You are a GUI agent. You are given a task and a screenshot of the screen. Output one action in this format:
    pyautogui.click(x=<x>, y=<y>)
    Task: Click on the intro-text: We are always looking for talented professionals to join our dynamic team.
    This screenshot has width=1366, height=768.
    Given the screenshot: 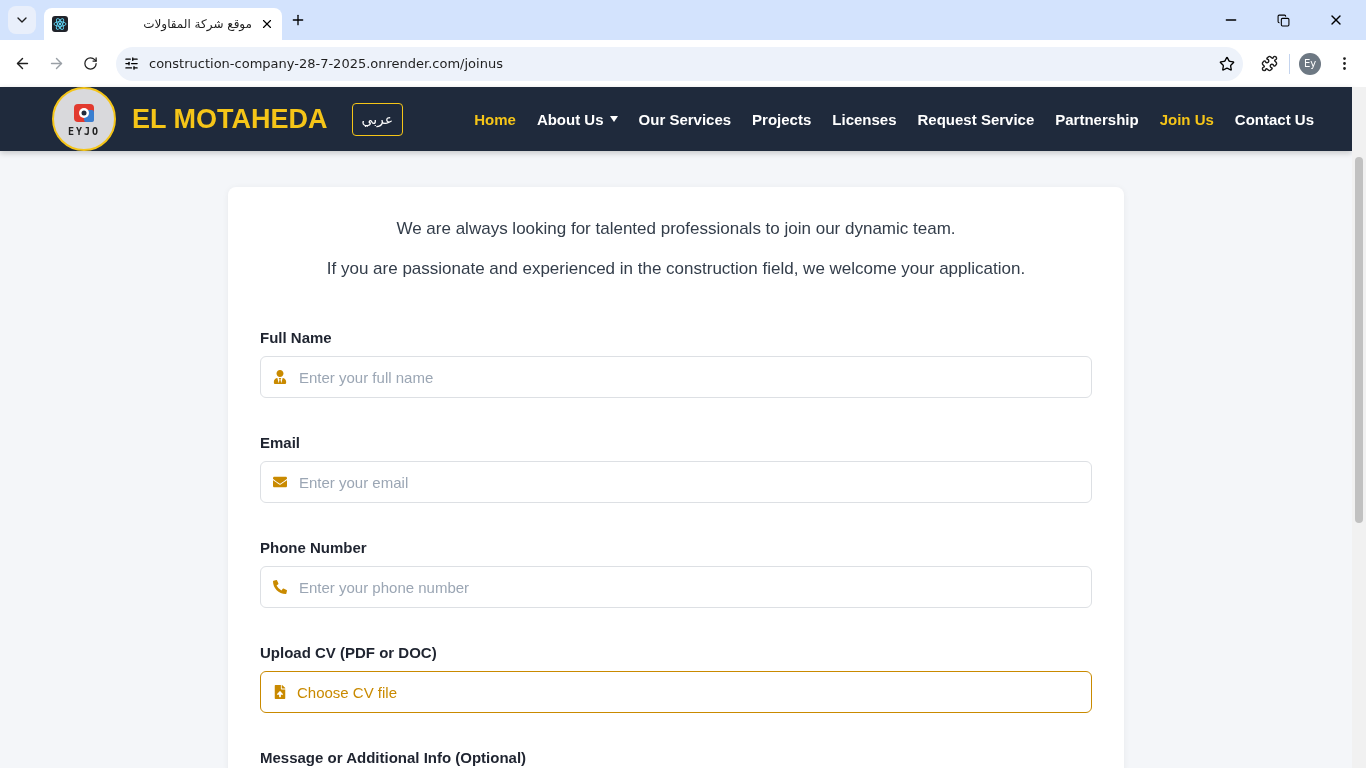 What is the action you would take?
    pyautogui.click(x=676, y=229)
    